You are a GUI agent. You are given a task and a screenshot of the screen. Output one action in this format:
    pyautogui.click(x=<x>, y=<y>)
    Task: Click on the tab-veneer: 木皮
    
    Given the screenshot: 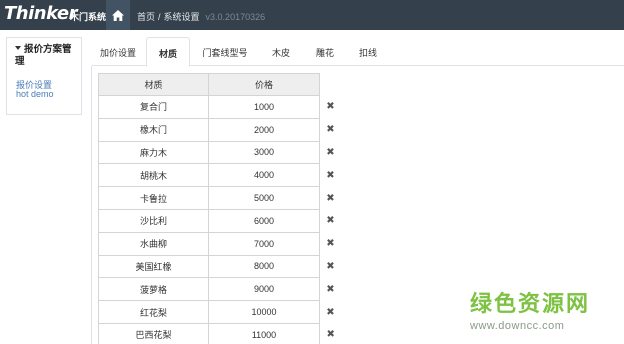 What is the action you would take?
    pyautogui.click(x=281, y=51)
    